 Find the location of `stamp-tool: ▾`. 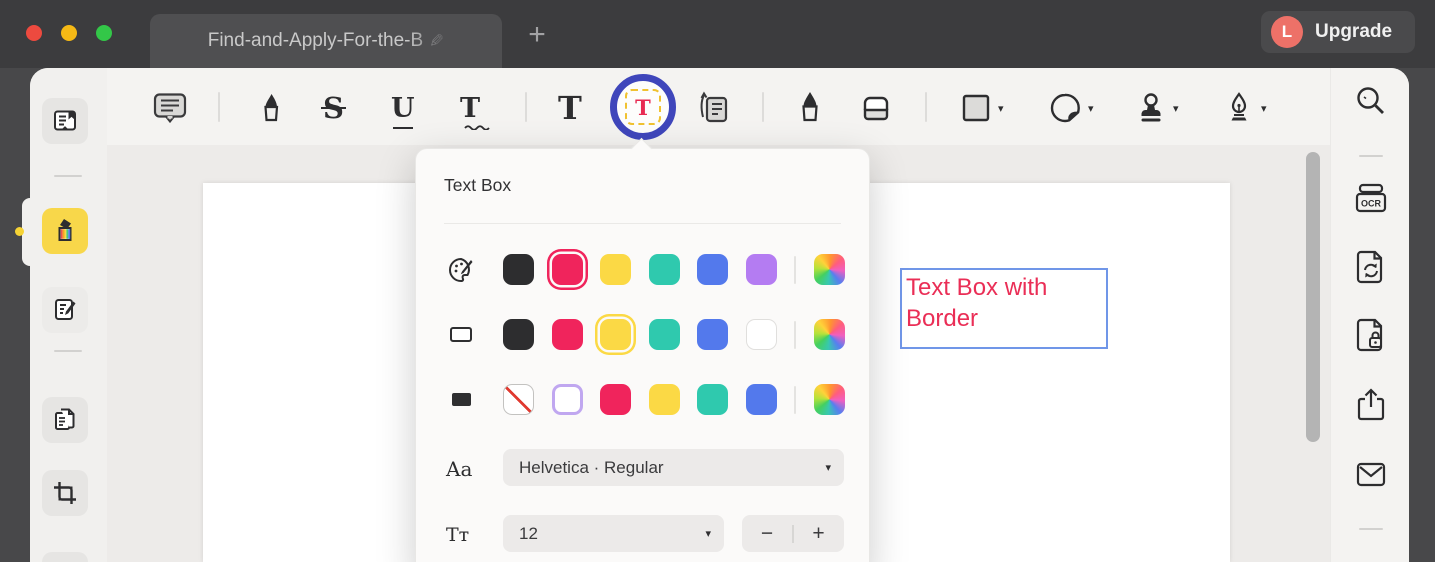

stamp-tool: ▾ is located at coordinates (1157, 108).